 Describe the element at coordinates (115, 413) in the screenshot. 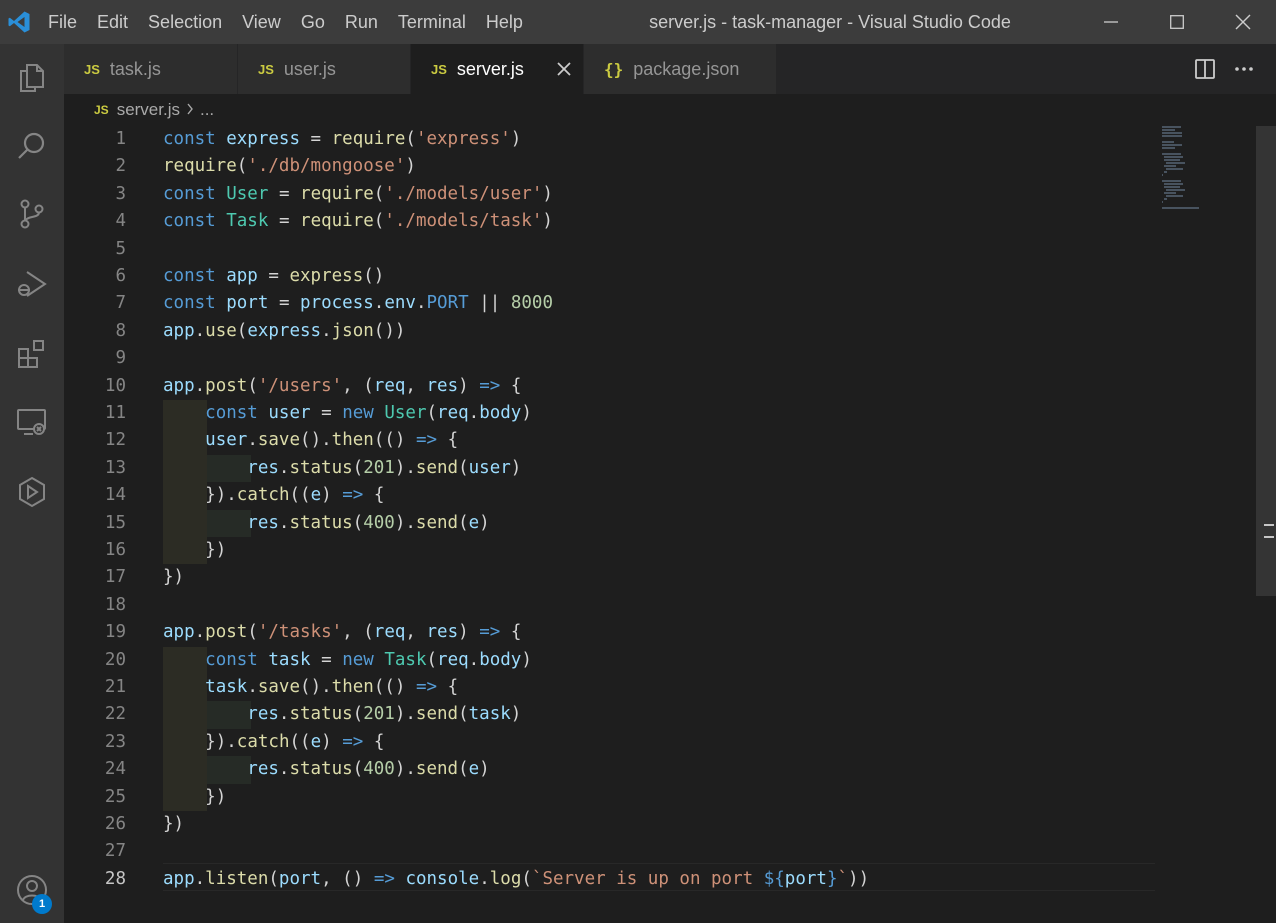

I see `line-number: 11` at that location.